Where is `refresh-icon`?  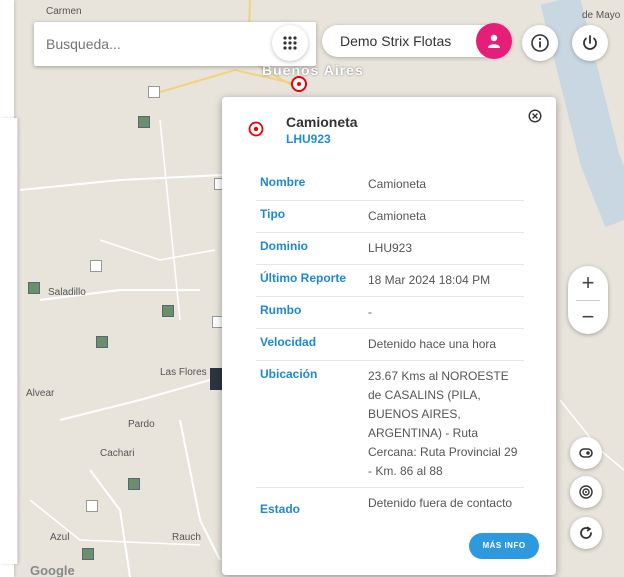 refresh-icon is located at coordinates (586, 532).